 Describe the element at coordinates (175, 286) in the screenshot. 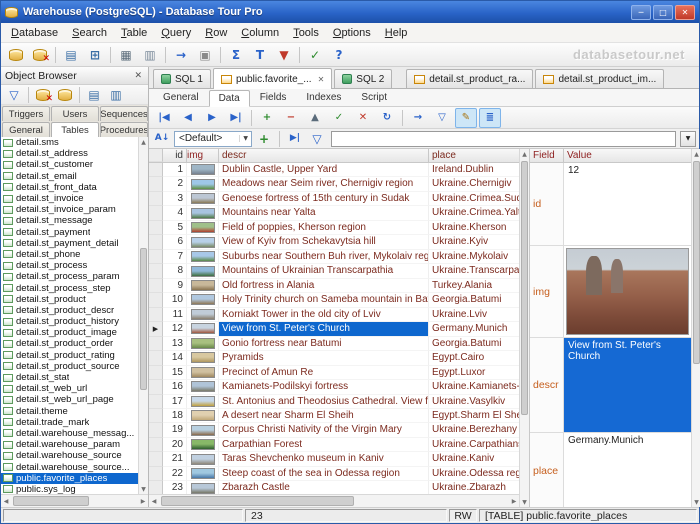

I see `cell-id: 9` at that location.